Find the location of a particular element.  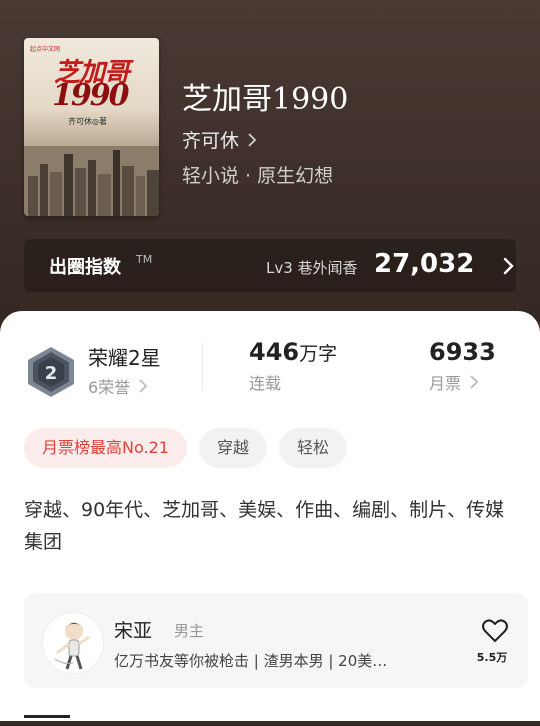

word-count-unit: 万字 is located at coordinates (318, 354).